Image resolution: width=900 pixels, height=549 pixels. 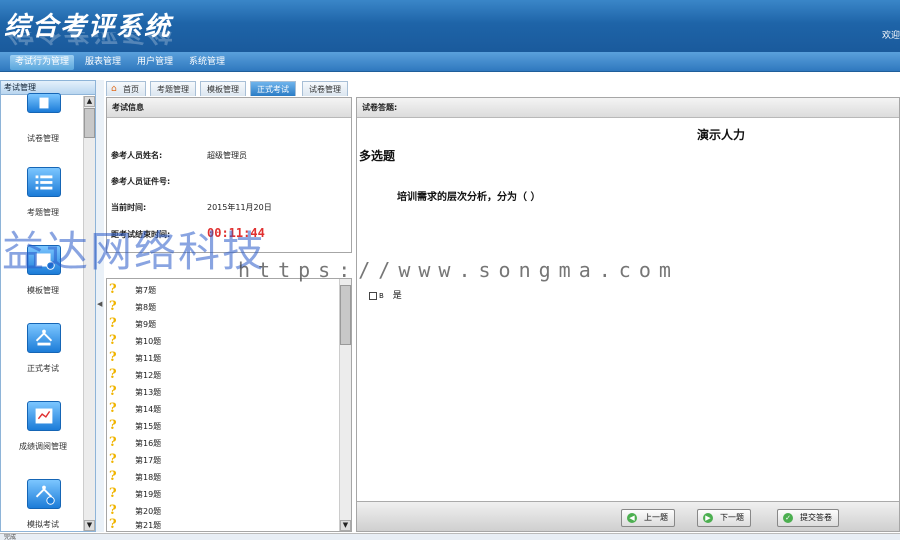 I want to click on tab-home: ⌂ 首页, so click(x=126, y=88).